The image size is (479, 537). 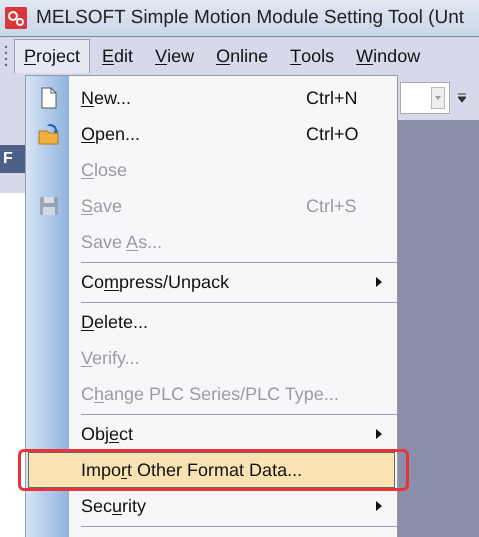 What do you see at coordinates (333, 134) in the screenshot?
I see `shortcut-label: Ctrl+O` at bounding box center [333, 134].